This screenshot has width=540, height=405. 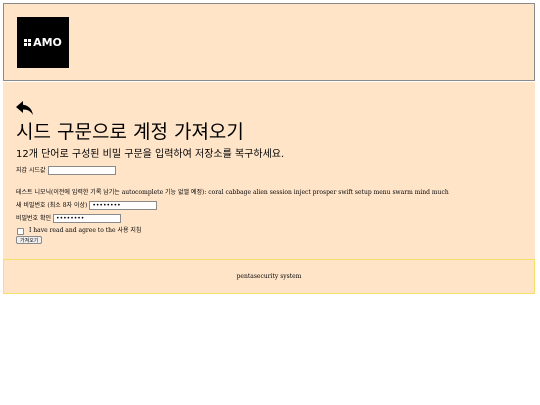 I want to click on agree-row: I have read and agree to the 사용 지침, so click(x=78, y=231).